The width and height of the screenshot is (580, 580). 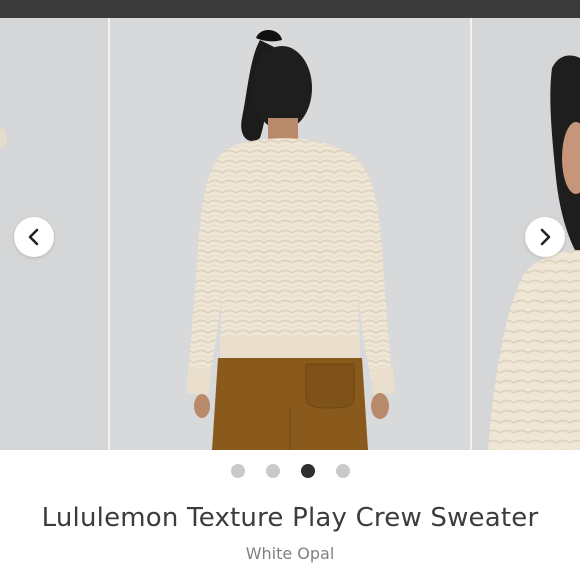 I want to click on product-color-name: White Opal, so click(x=290, y=553).